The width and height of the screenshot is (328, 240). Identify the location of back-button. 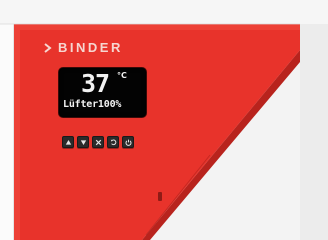
(113, 142).